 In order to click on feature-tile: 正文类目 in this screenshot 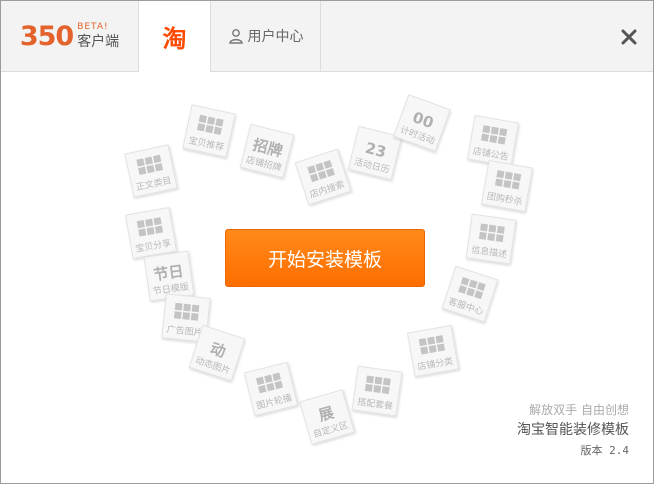, I will do `click(151, 171)`.